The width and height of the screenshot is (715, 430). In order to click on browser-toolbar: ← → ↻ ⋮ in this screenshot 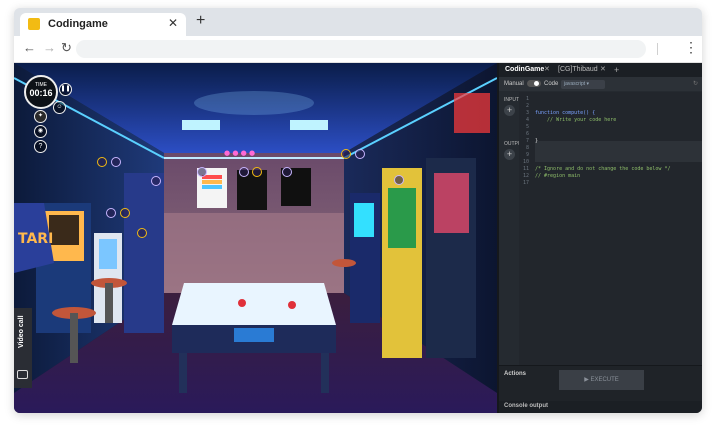, I will do `click(358, 49)`.